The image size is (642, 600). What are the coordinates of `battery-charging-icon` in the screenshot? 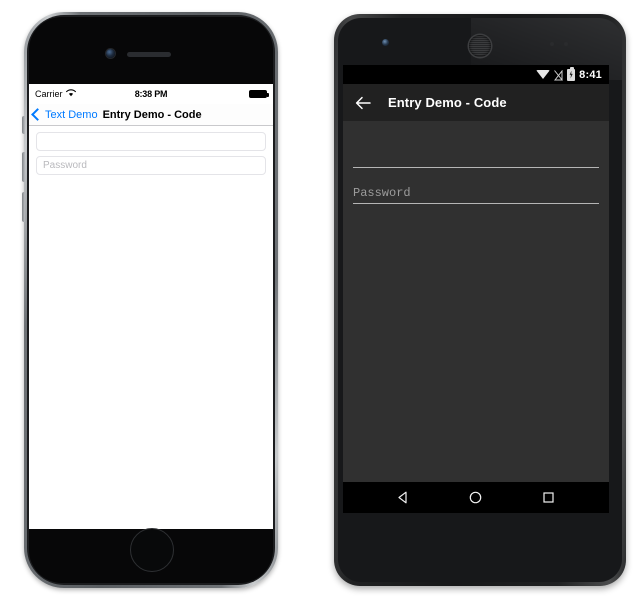 It's located at (571, 73).